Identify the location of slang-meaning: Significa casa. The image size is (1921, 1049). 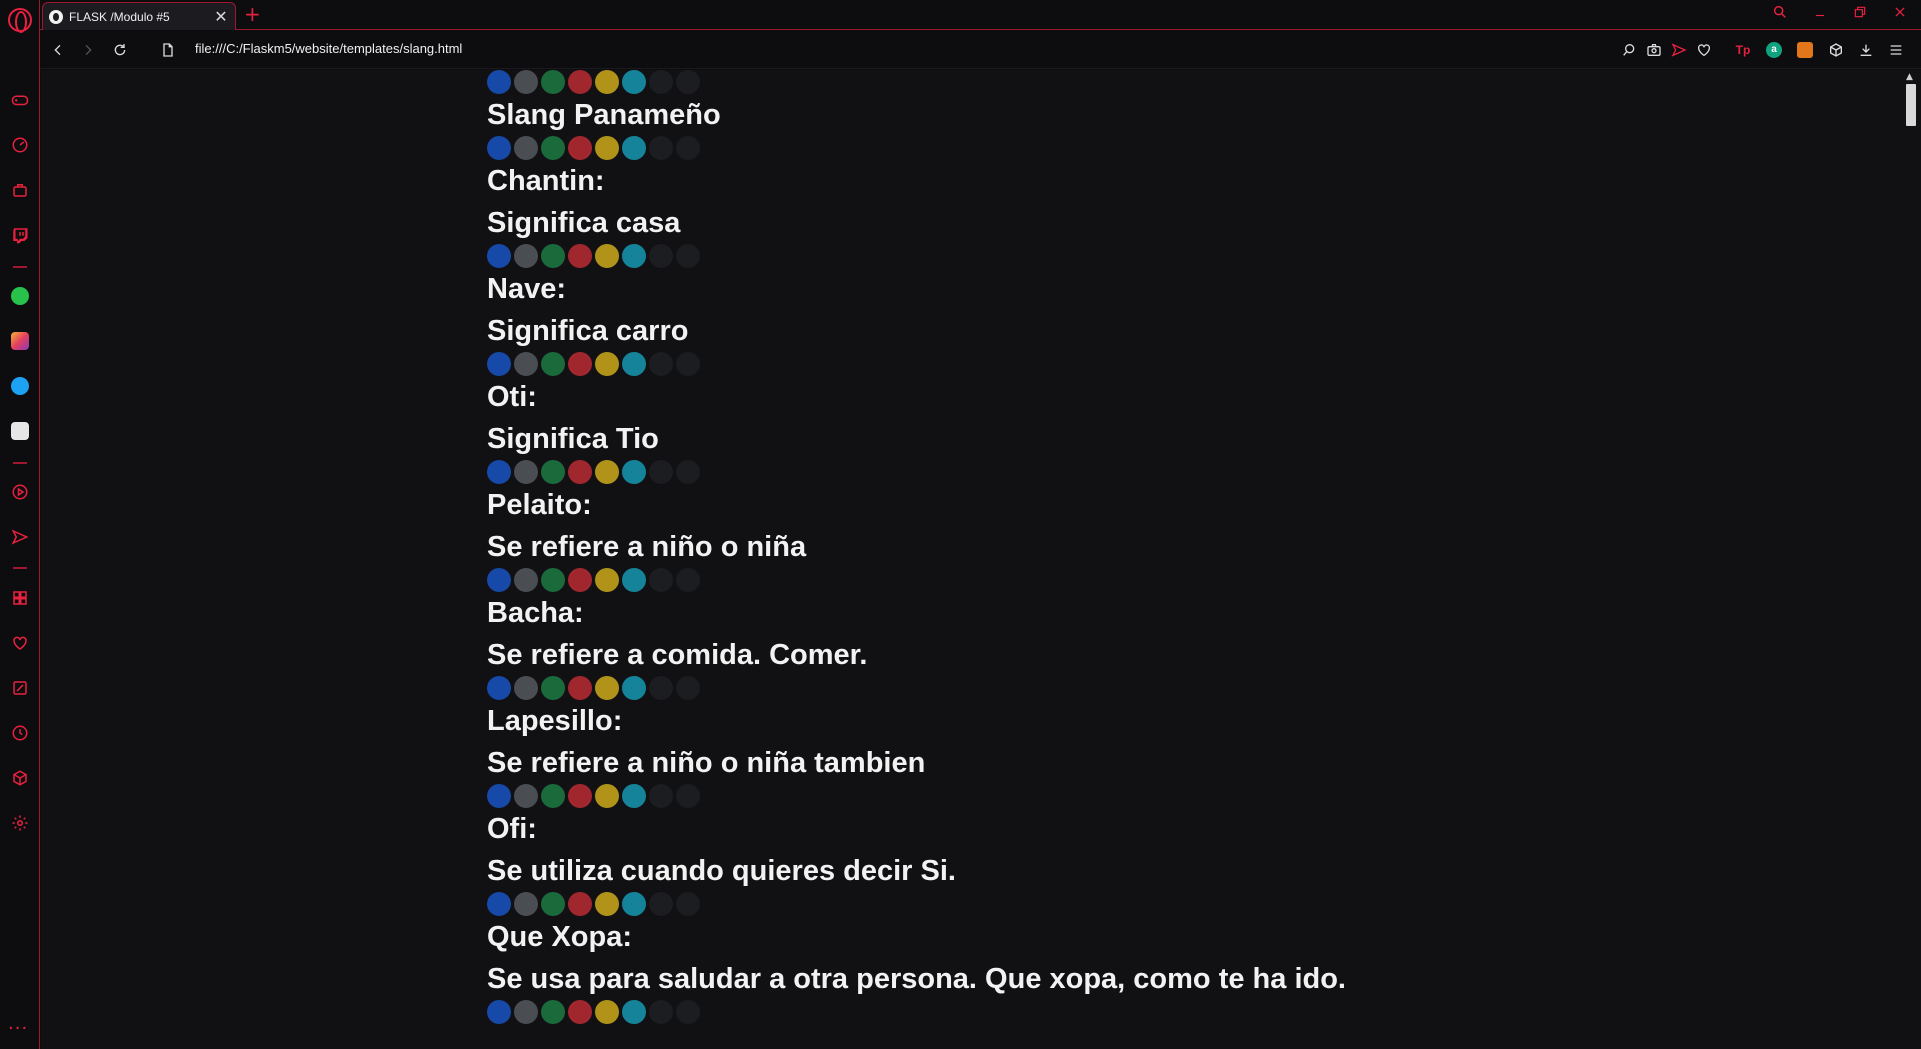
(584, 223).